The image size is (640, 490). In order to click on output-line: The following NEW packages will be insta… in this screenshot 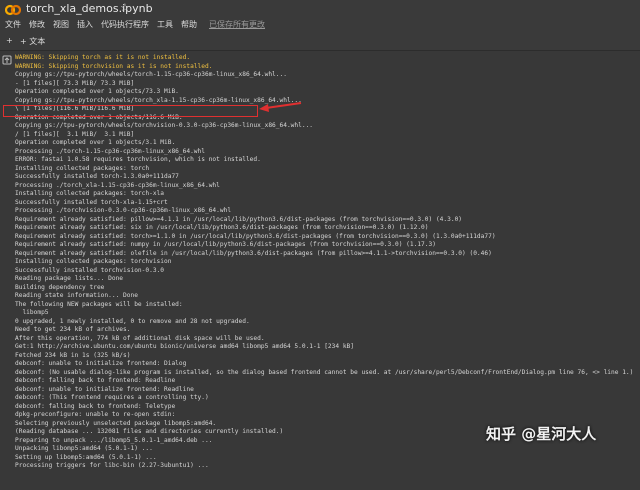, I will do `click(99, 304)`.